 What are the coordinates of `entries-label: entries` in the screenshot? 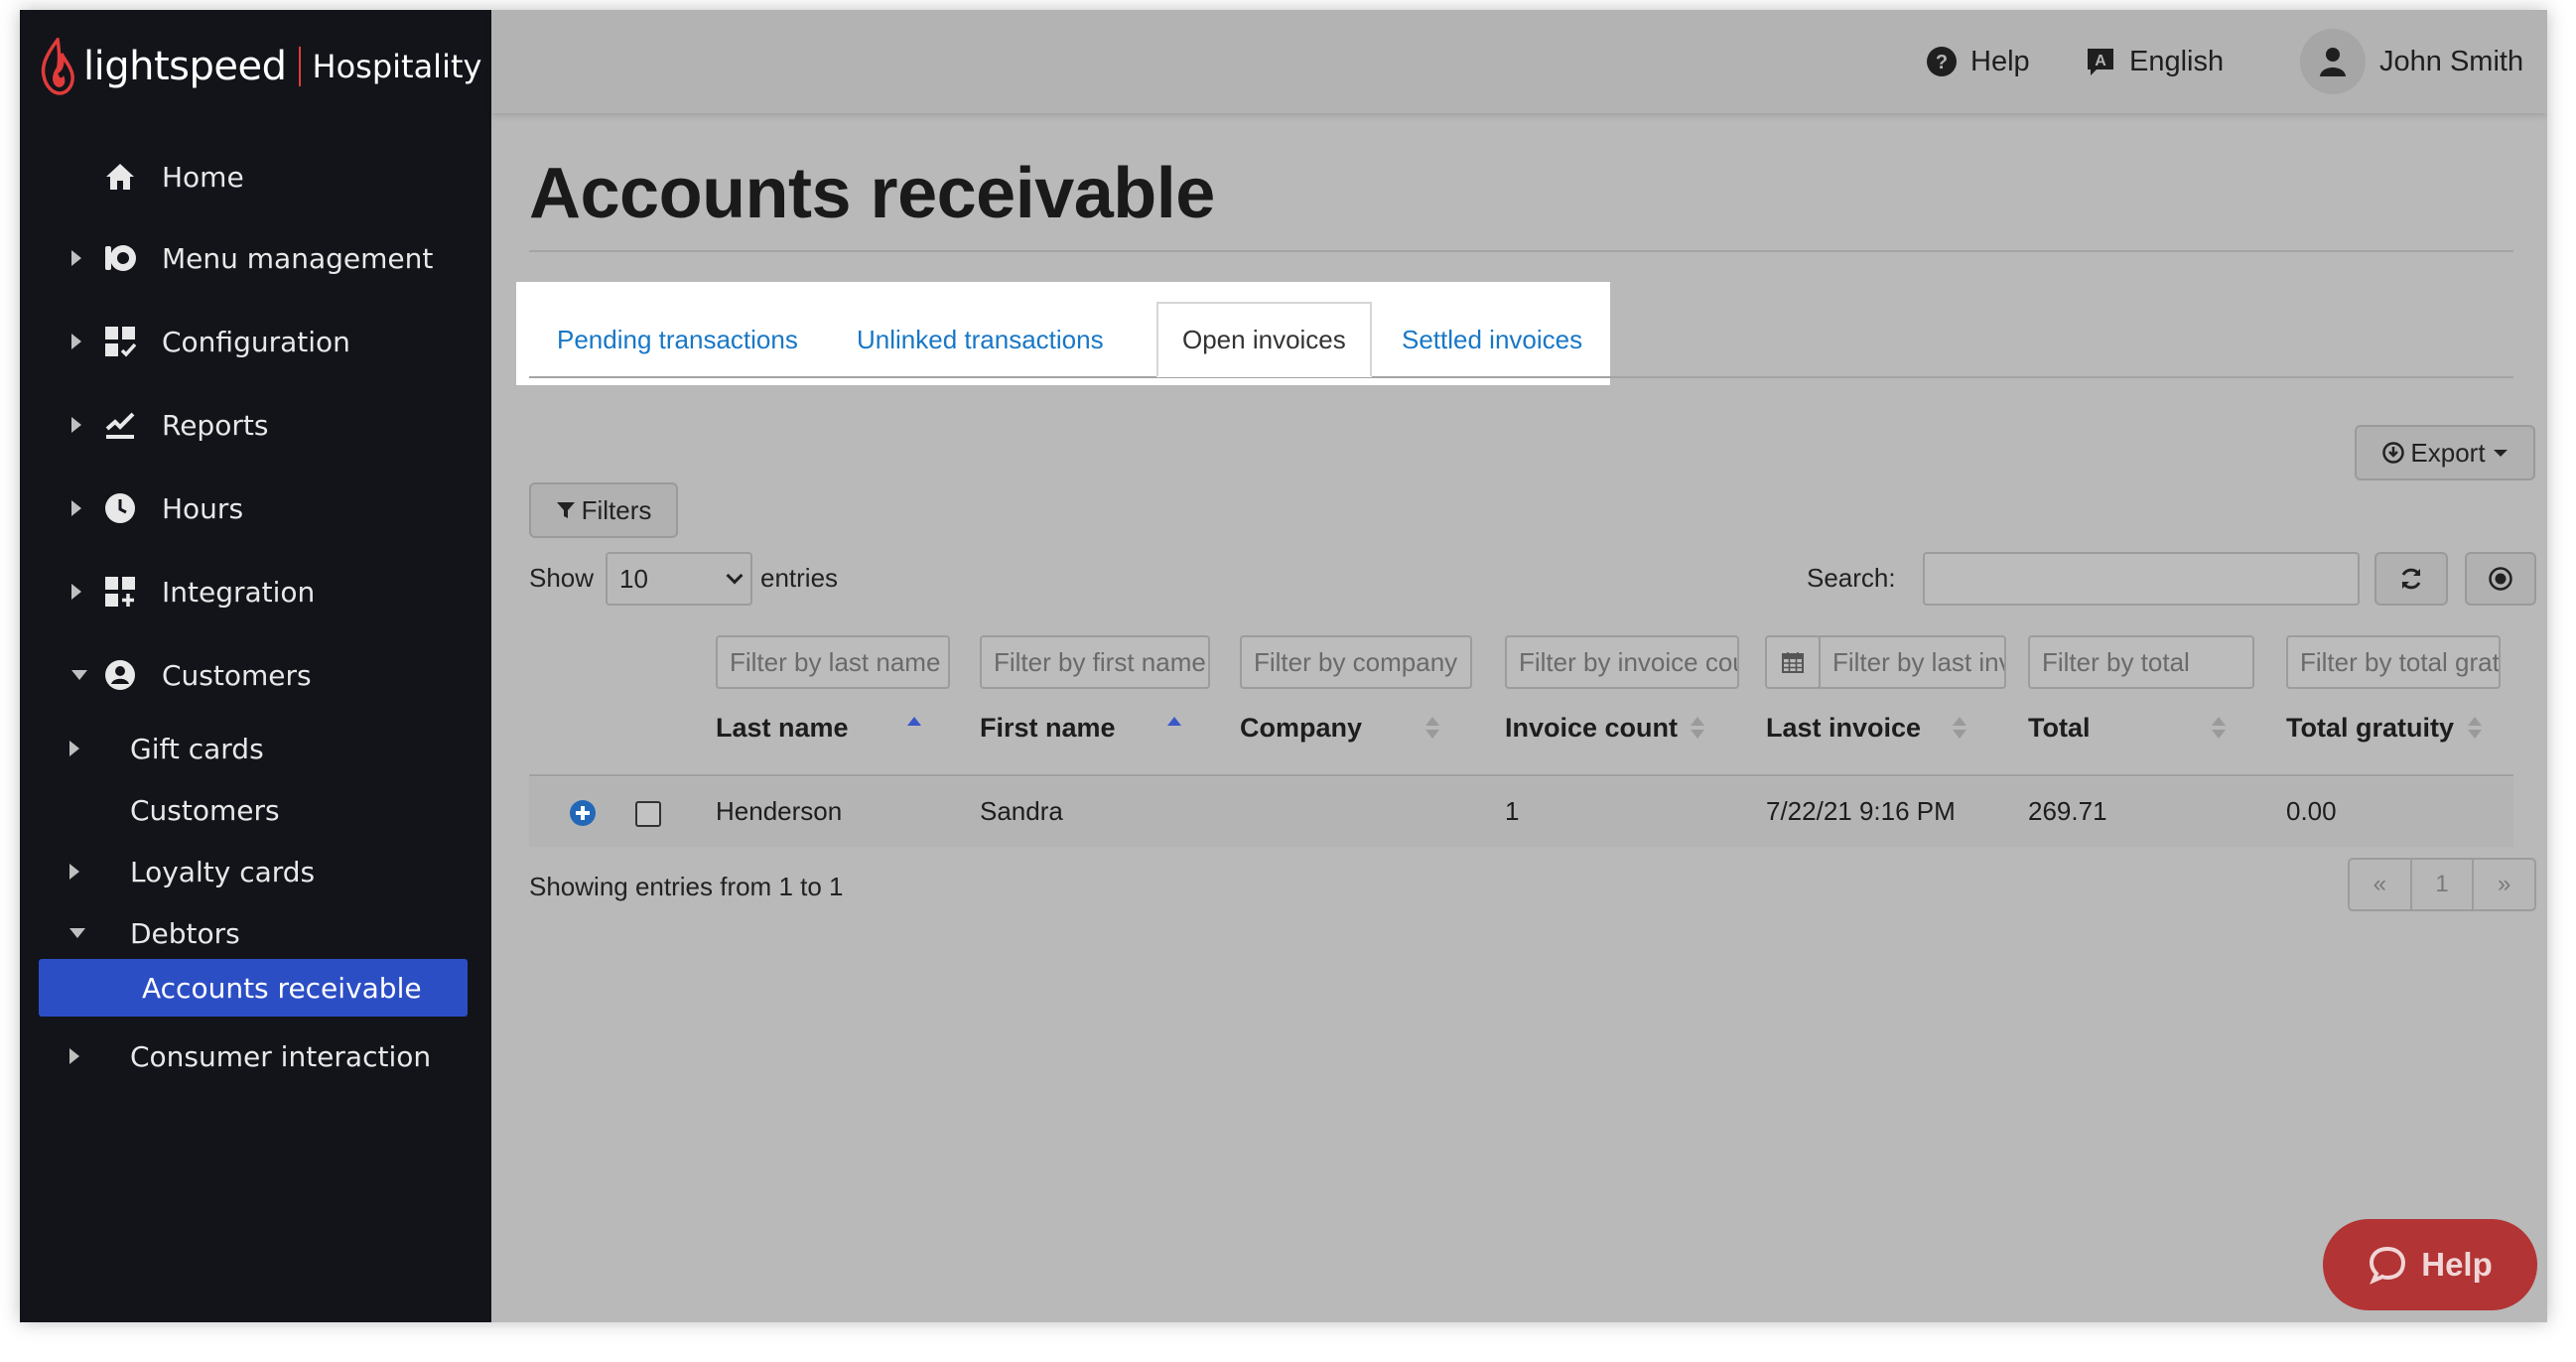 It's located at (799, 578).